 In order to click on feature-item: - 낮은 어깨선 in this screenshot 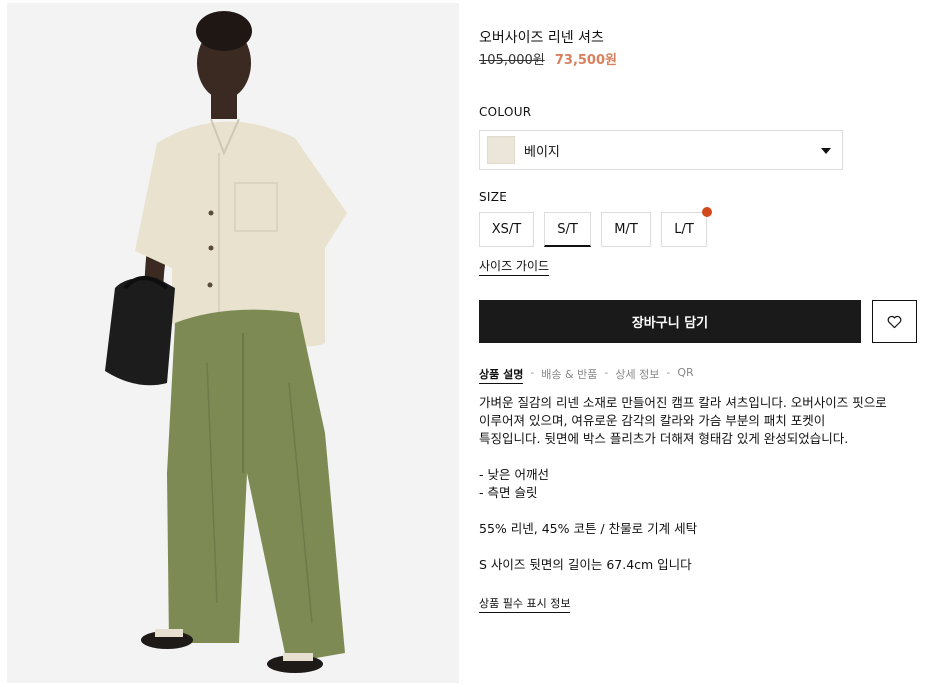, I will do `click(514, 474)`.